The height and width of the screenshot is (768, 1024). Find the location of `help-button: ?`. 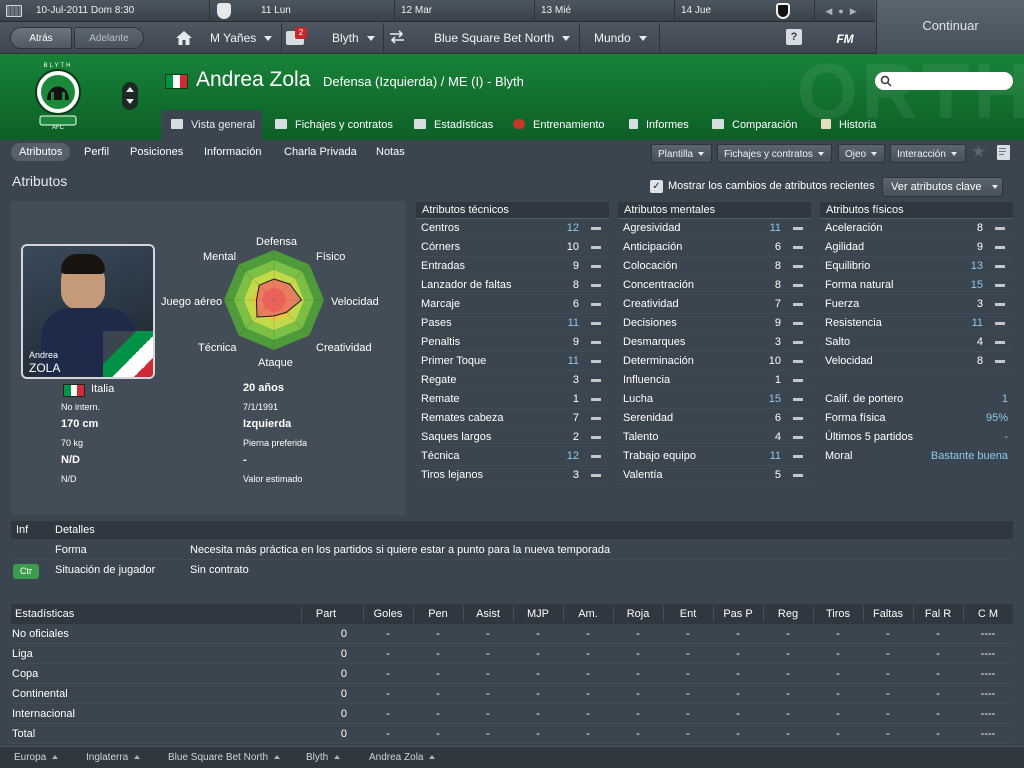

help-button: ? is located at coordinates (794, 37).